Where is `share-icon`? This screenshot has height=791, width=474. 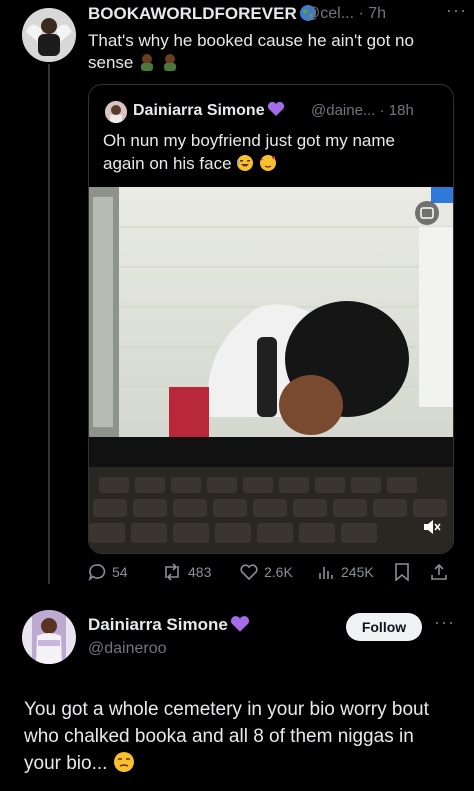
share-icon is located at coordinates (439, 571).